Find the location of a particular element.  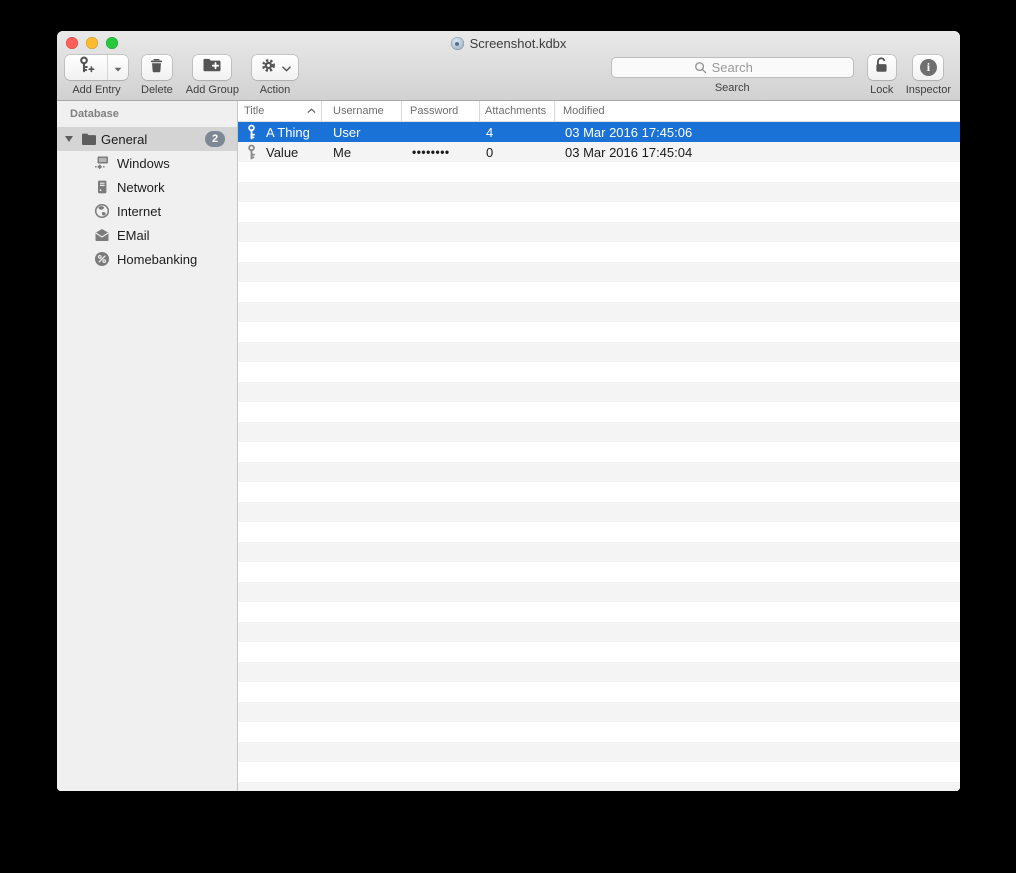

percent-icon is located at coordinates (102, 259).